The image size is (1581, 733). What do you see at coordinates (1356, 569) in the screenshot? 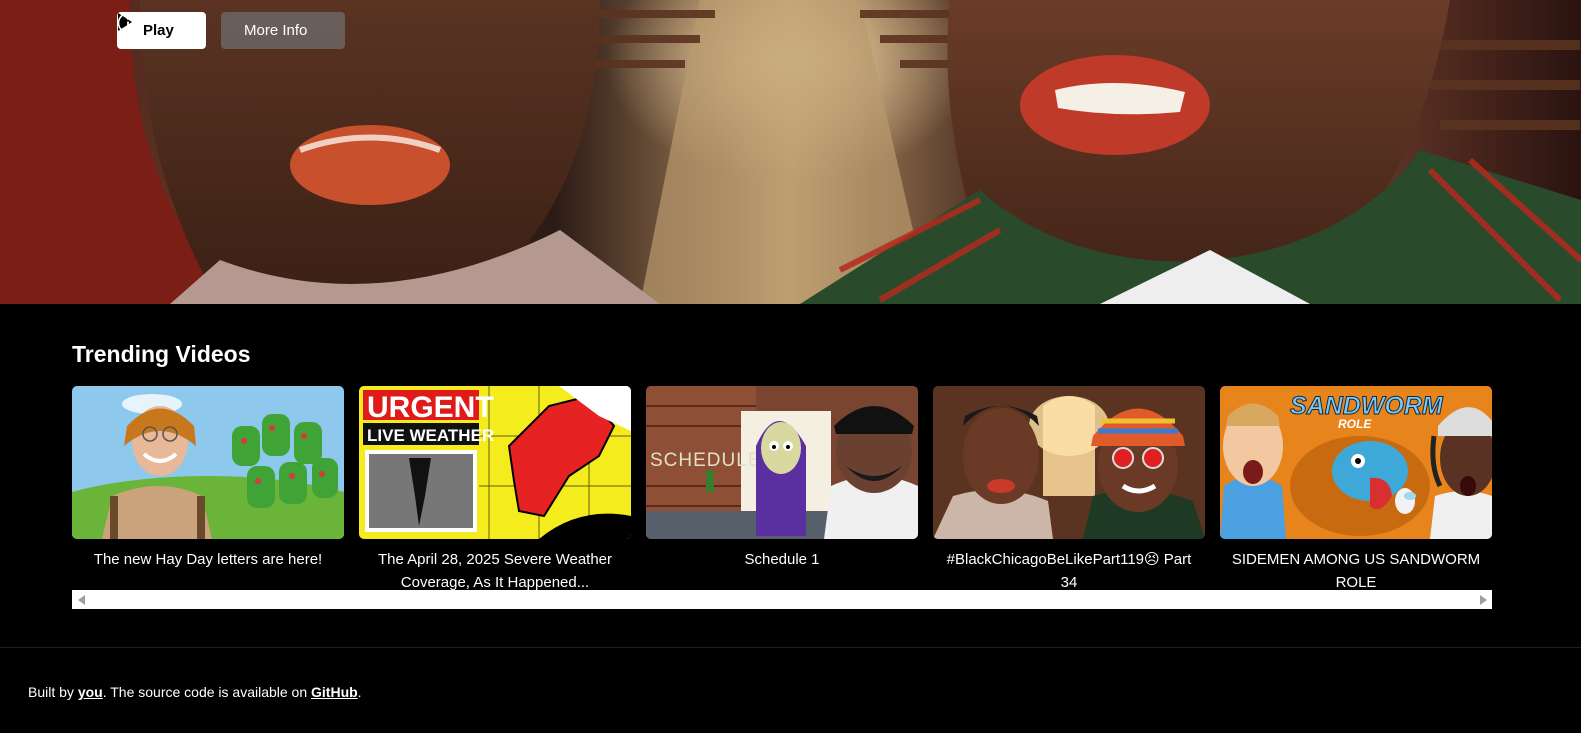
I see `video-title: SIDEMEN AMONG US SANDWORM ROLE` at bounding box center [1356, 569].